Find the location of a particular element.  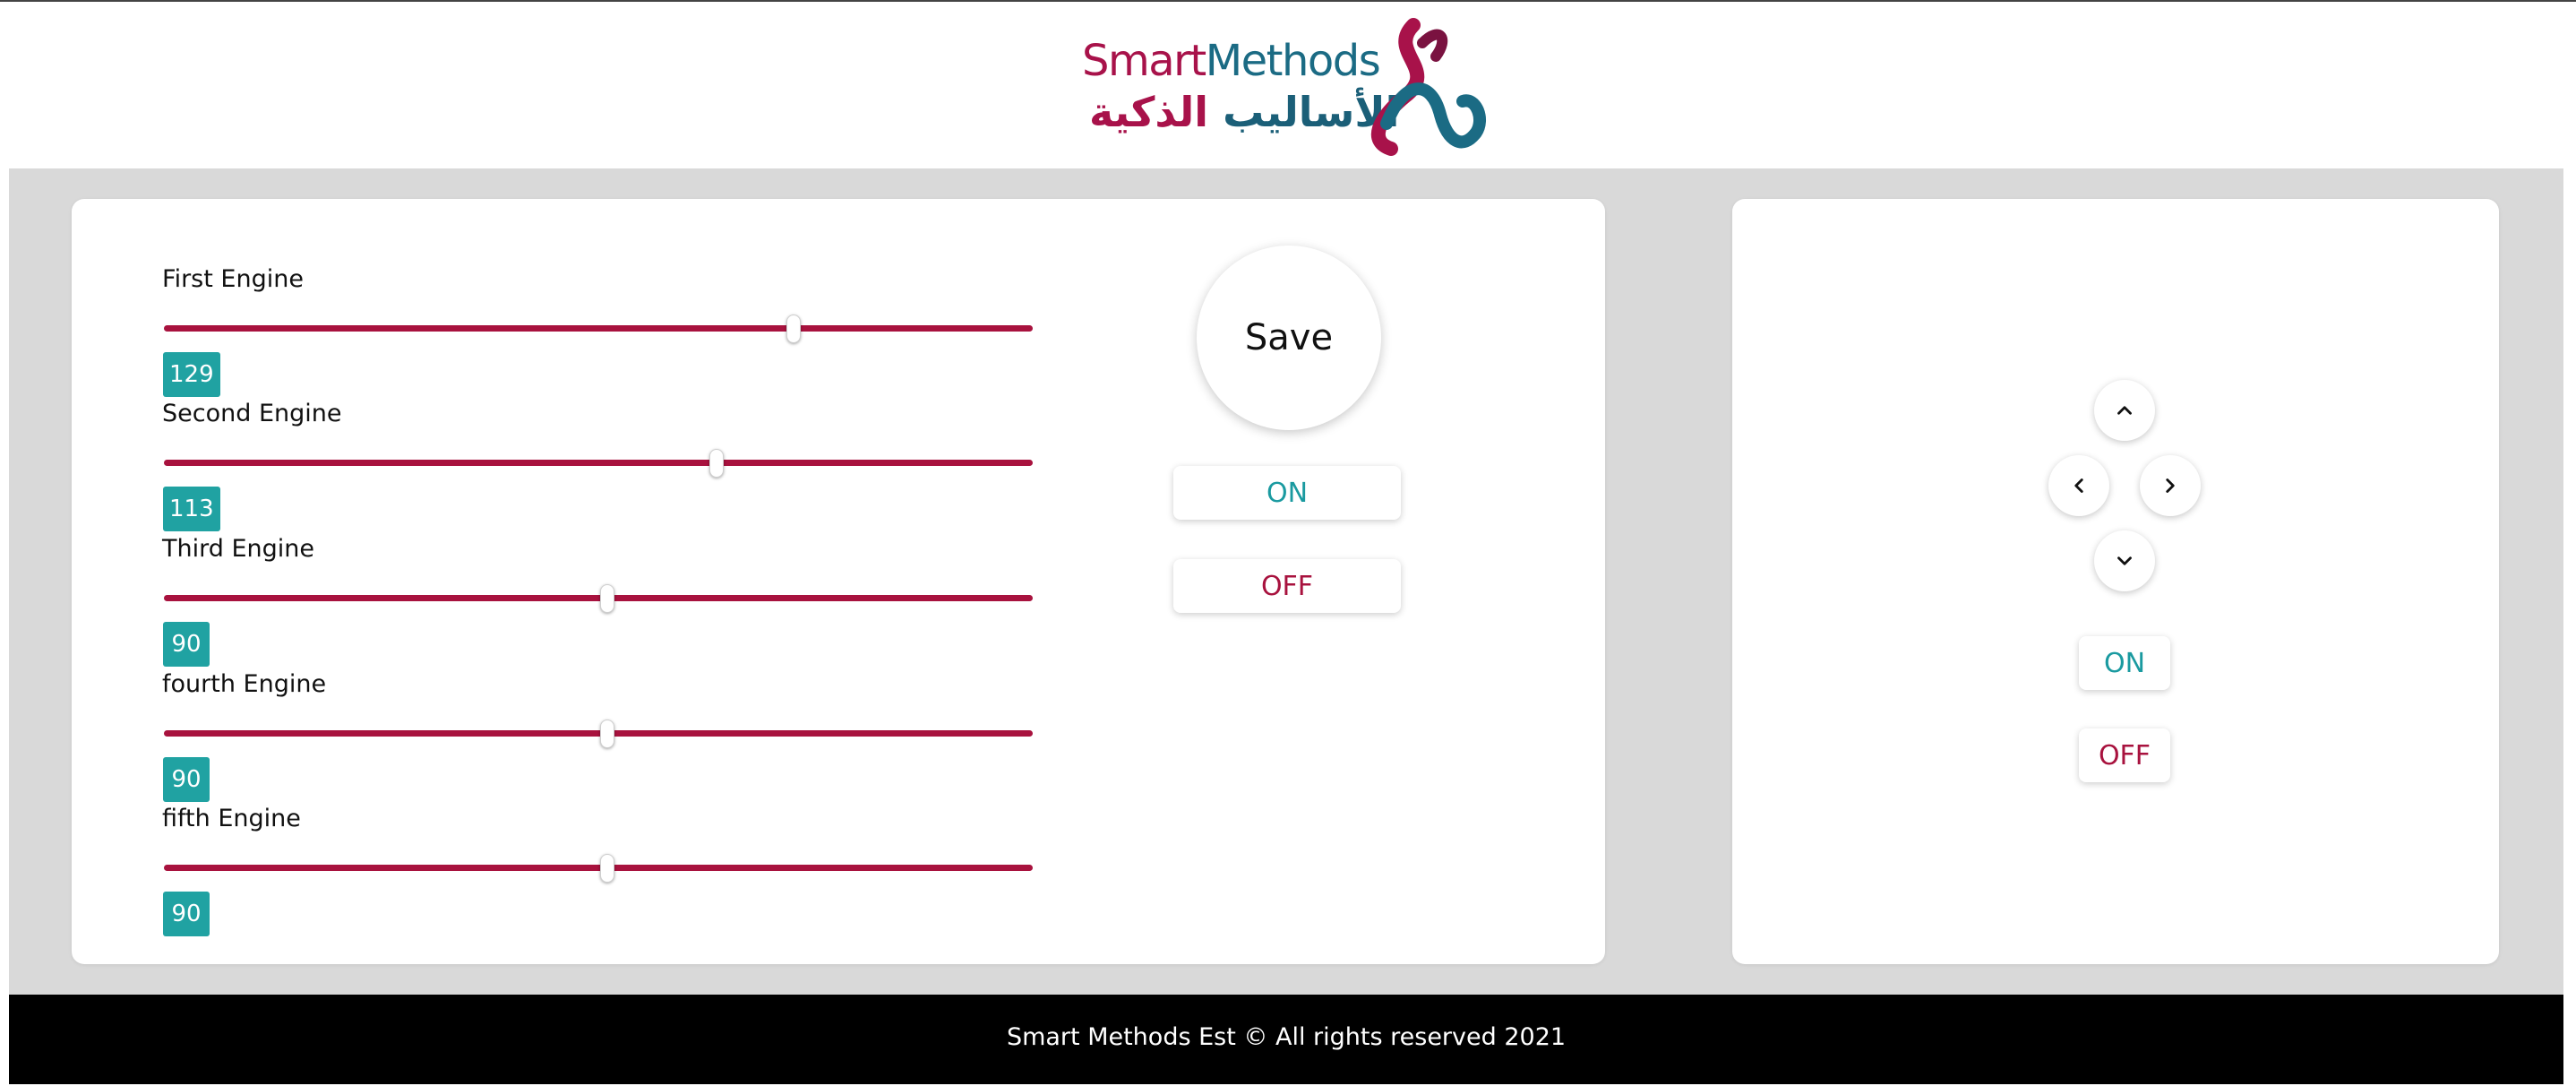

move-right-button is located at coordinates (2170, 486).